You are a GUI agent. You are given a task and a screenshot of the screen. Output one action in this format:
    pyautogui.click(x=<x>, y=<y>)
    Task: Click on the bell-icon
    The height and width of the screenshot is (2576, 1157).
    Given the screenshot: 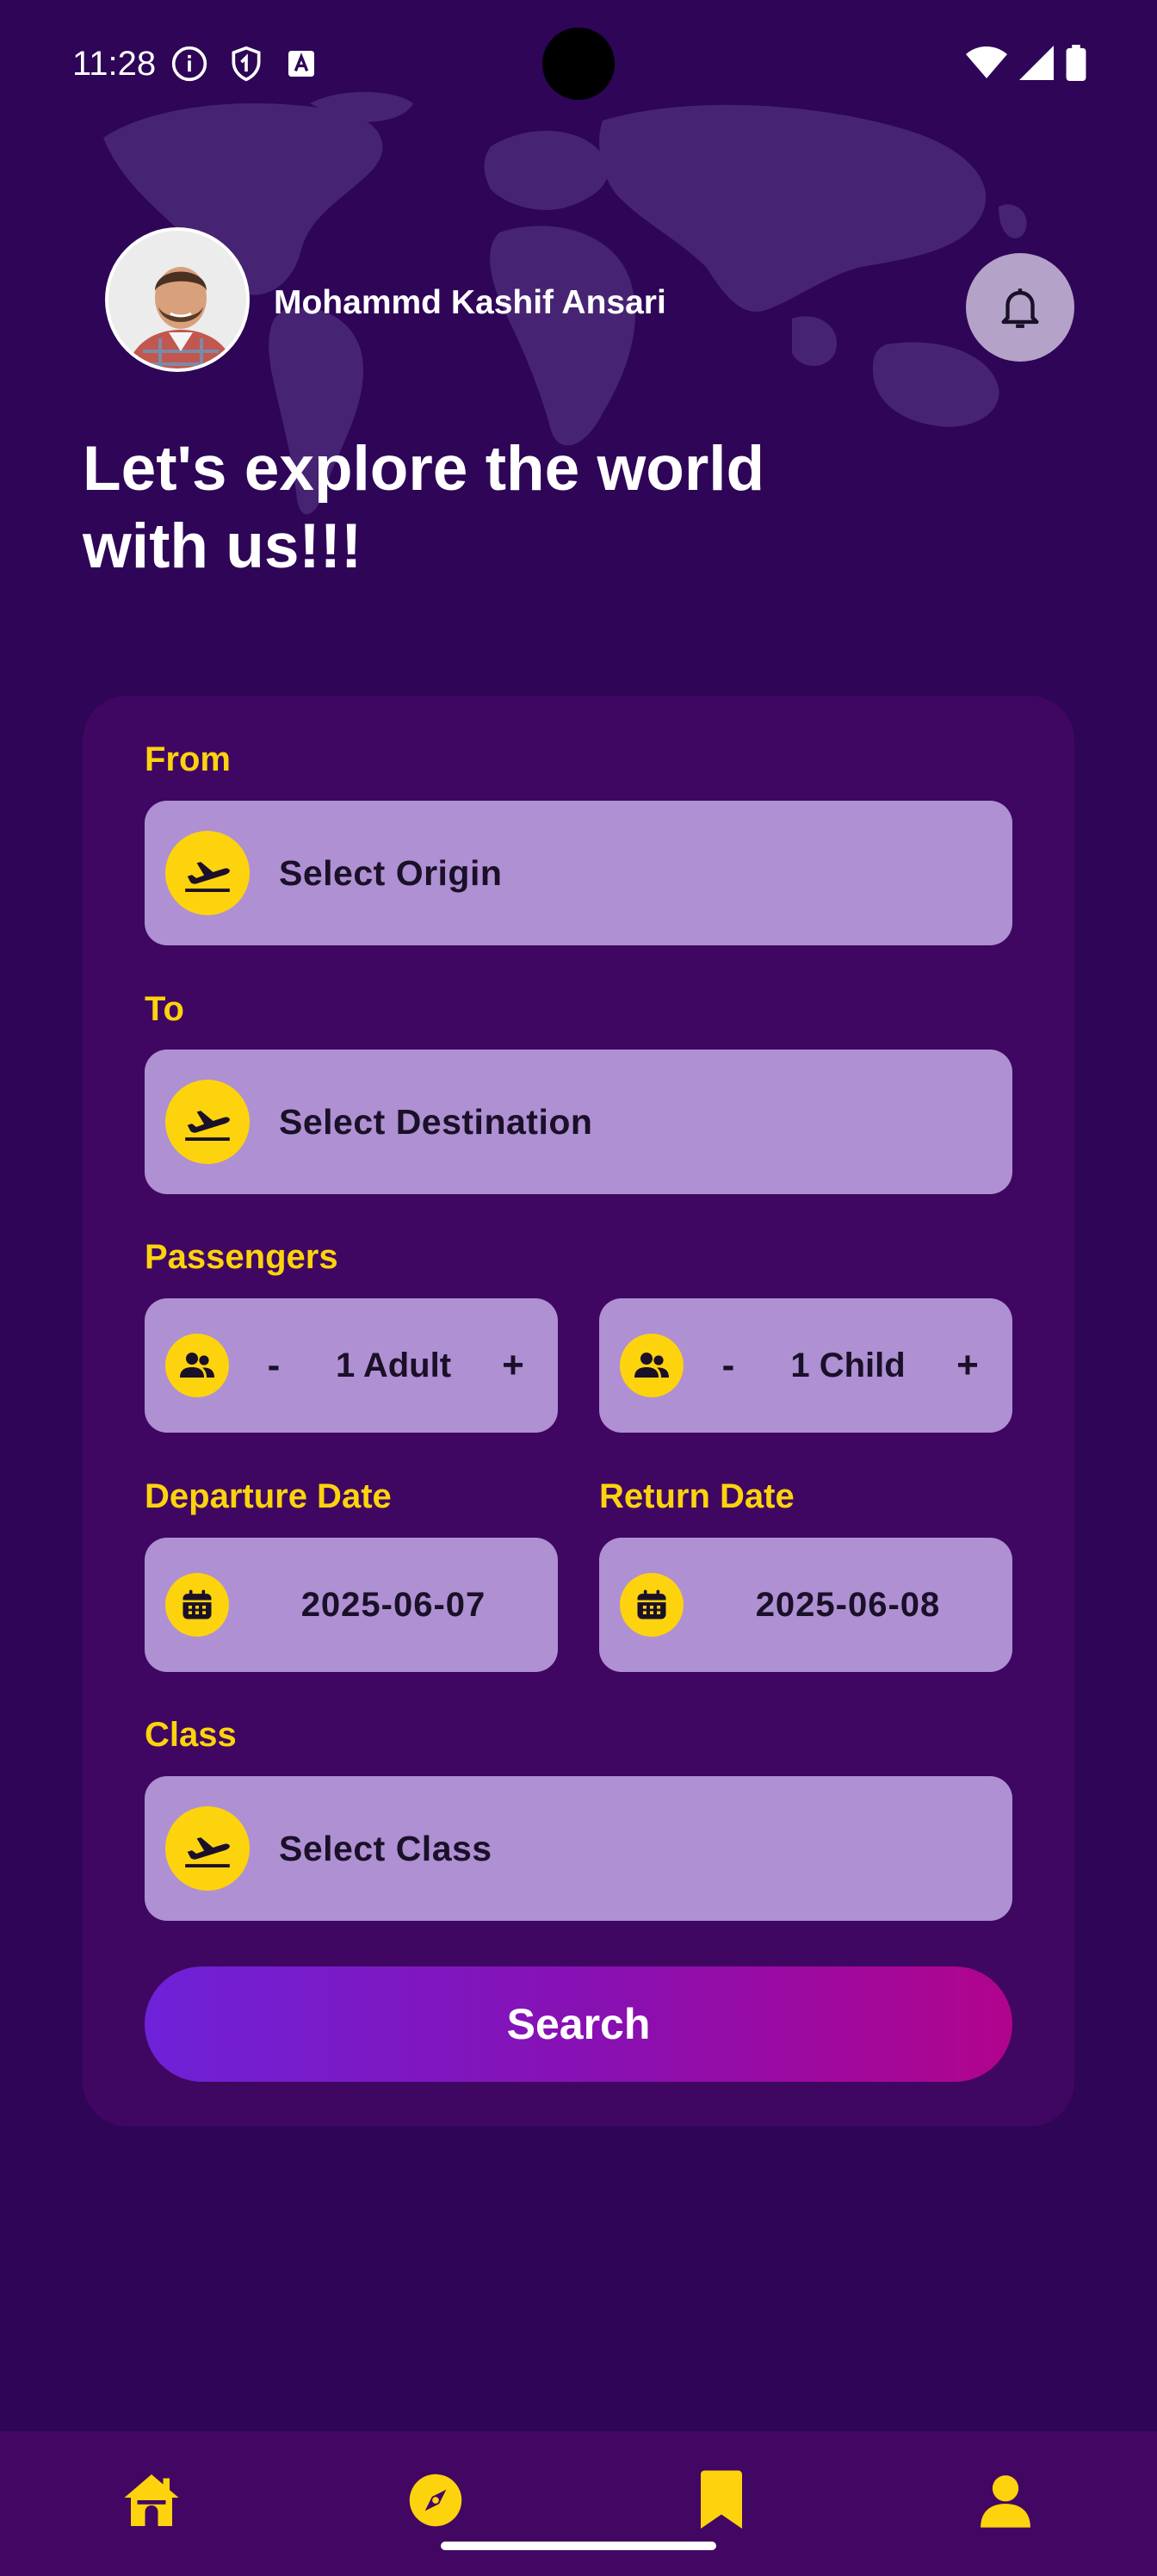 What is the action you would take?
    pyautogui.click(x=1020, y=308)
    